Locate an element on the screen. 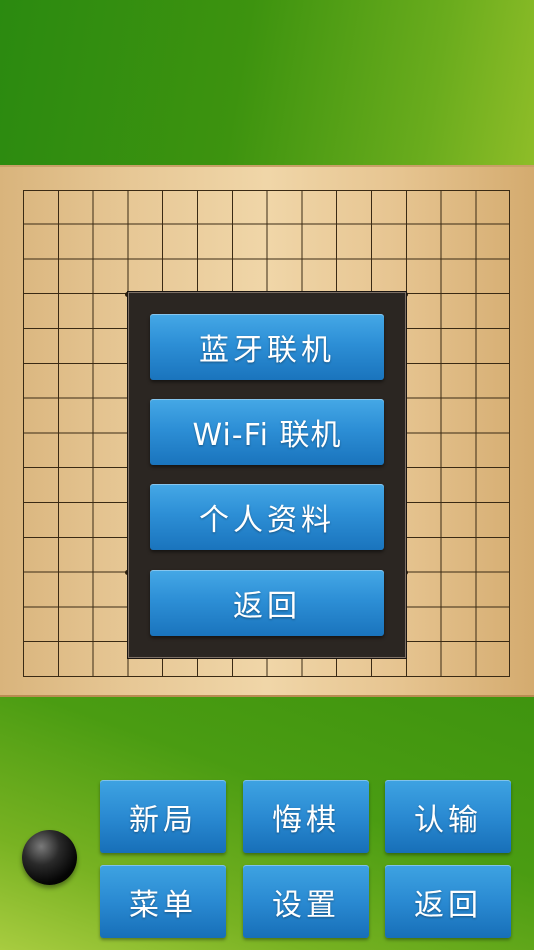 The width and height of the screenshot is (534, 950). black-stone-icon is located at coordinates (49, 857).